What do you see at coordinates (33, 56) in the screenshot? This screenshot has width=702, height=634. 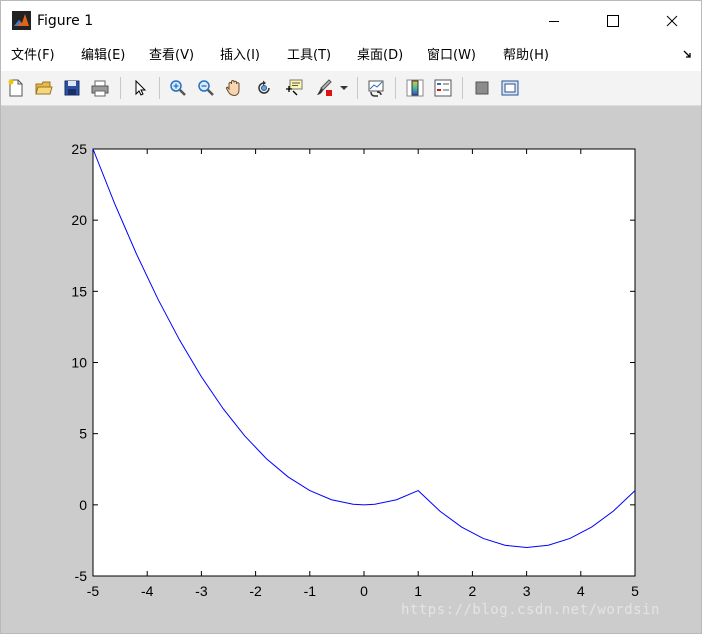 I see `menu-file: 文件(F)` at bounding box center [33, 56].